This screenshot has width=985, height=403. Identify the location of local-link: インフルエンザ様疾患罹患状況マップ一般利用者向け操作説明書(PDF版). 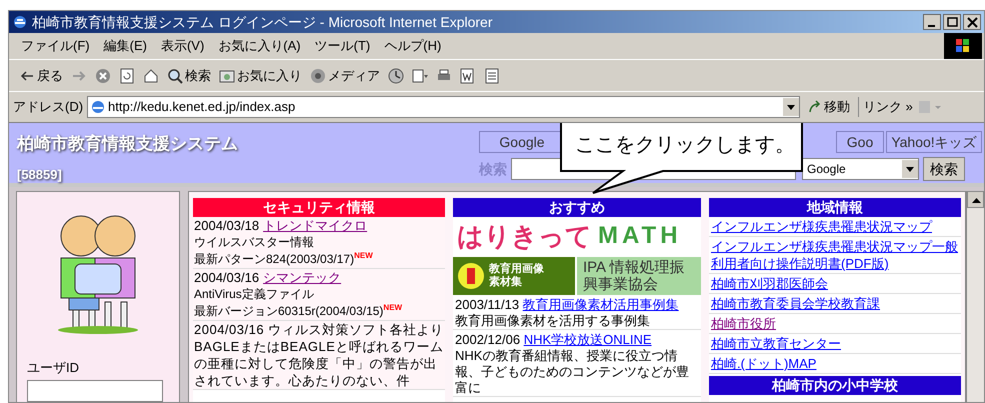
(835, 255).